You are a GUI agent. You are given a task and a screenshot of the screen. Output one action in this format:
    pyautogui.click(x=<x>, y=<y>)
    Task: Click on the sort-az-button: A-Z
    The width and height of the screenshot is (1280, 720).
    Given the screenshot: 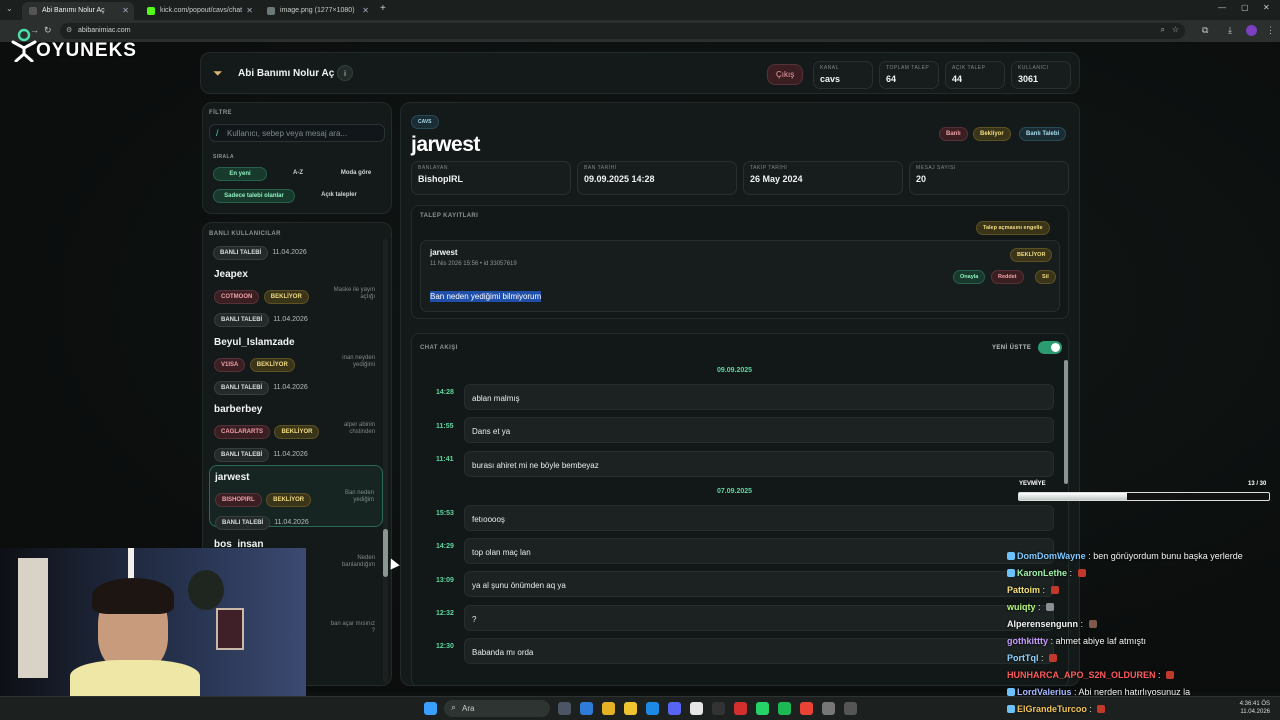 What is the action you would take?
    pyautogui.click(x=298, y=173)
    